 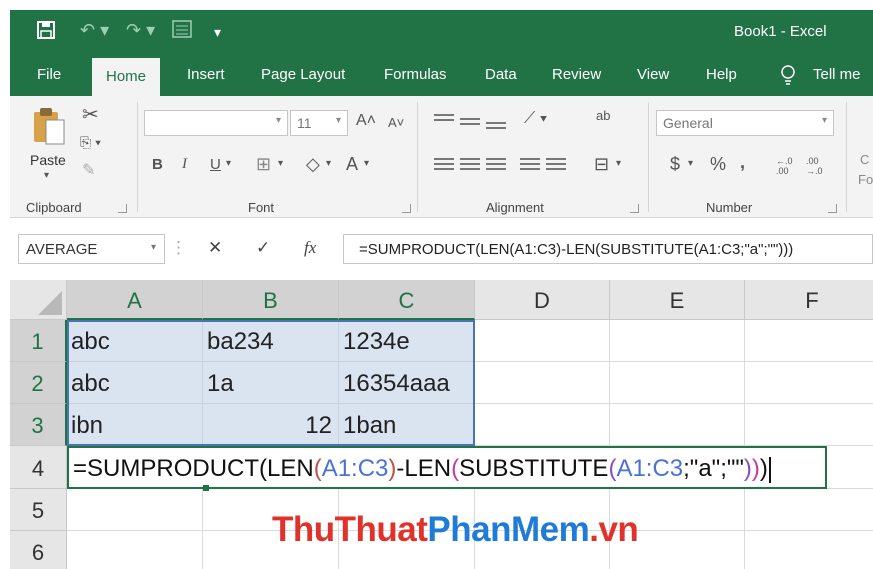 What do you see at coordinates (271, 300) in the screenshot?
I see `column-header-b: B` at bounding box center [271, 300].